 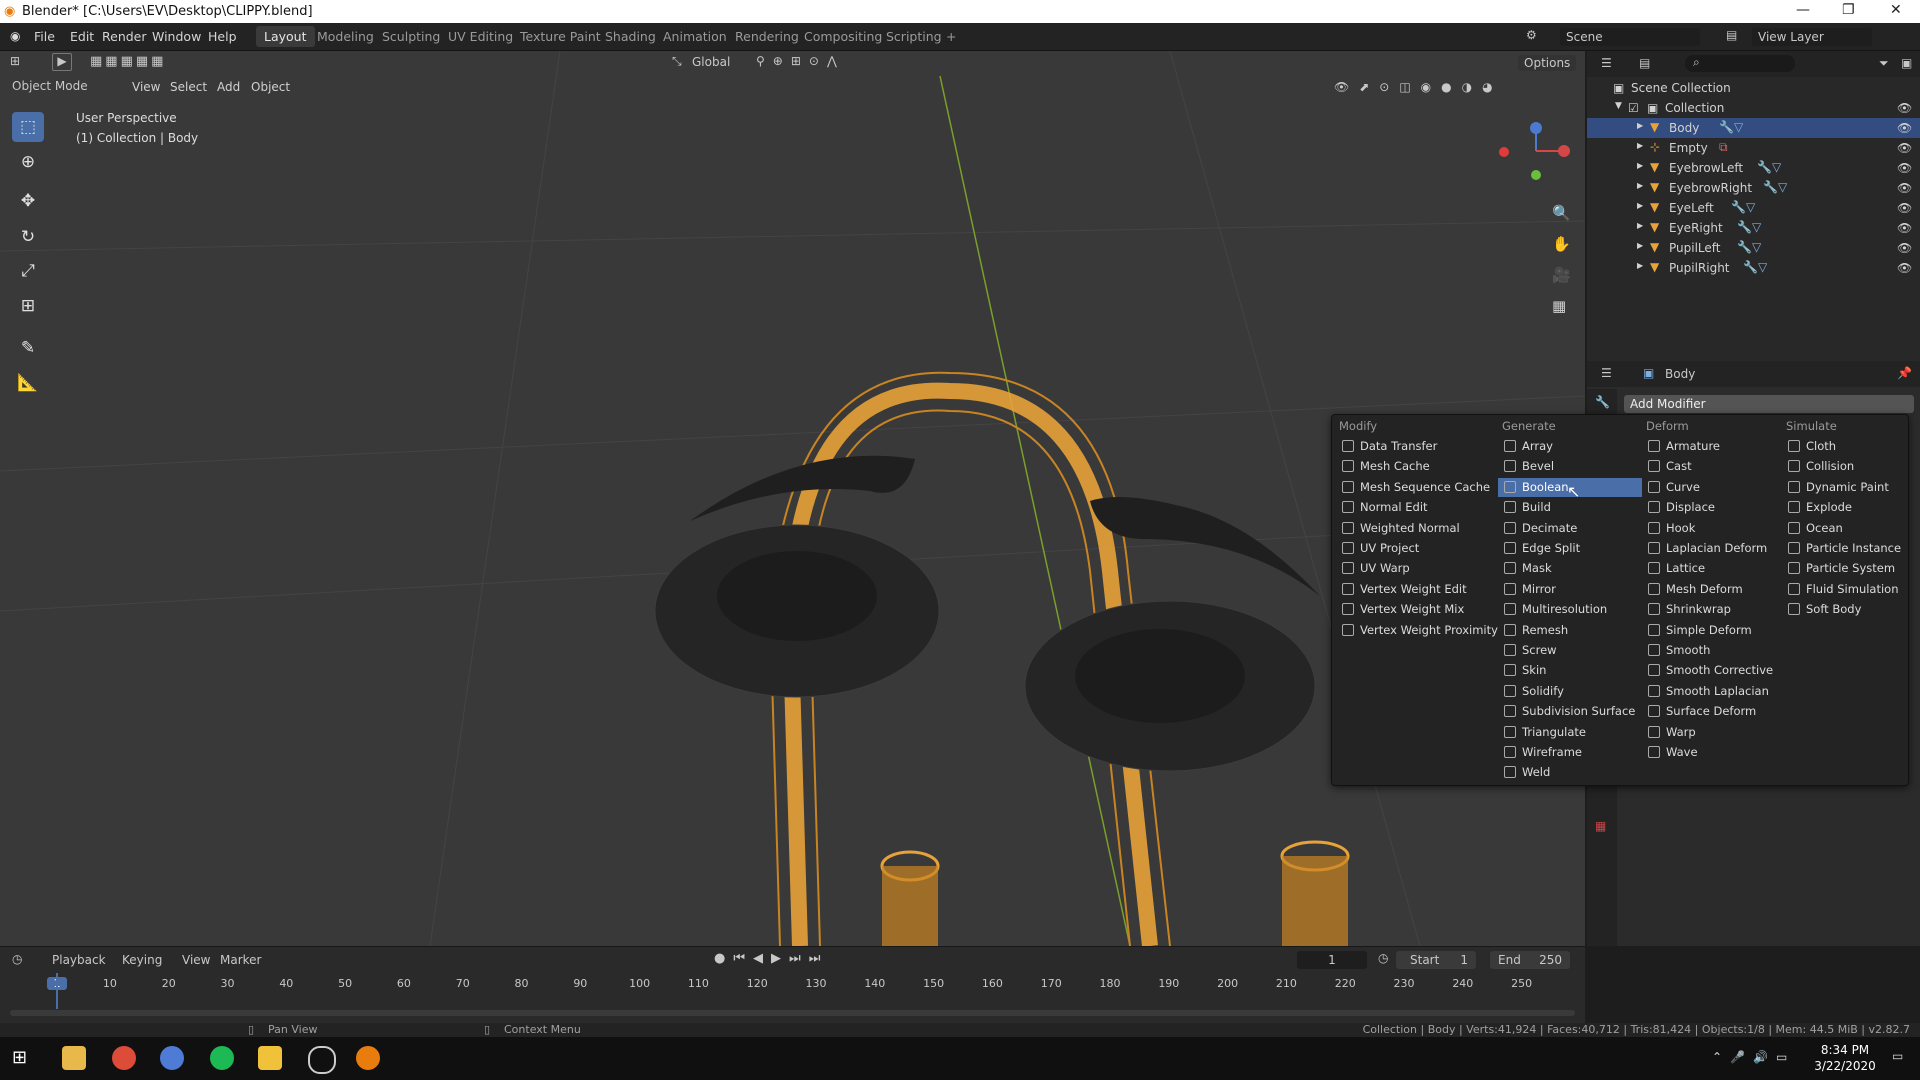 I want to click on viewport-nav-buttons: 🔍 ✋ 🎥 ▦, so click(x=1561, y=260).